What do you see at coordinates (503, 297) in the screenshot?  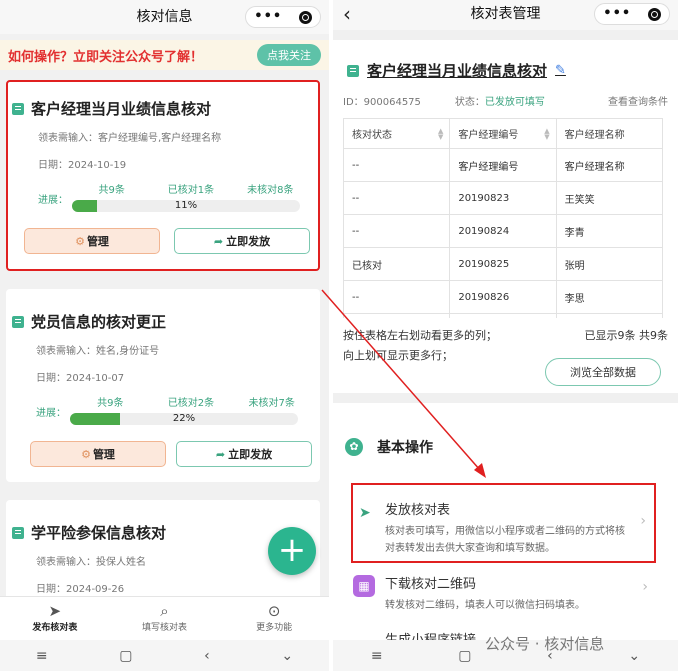 I see `table-row: -- 20190826 李思` at bounding box center [503, 297].